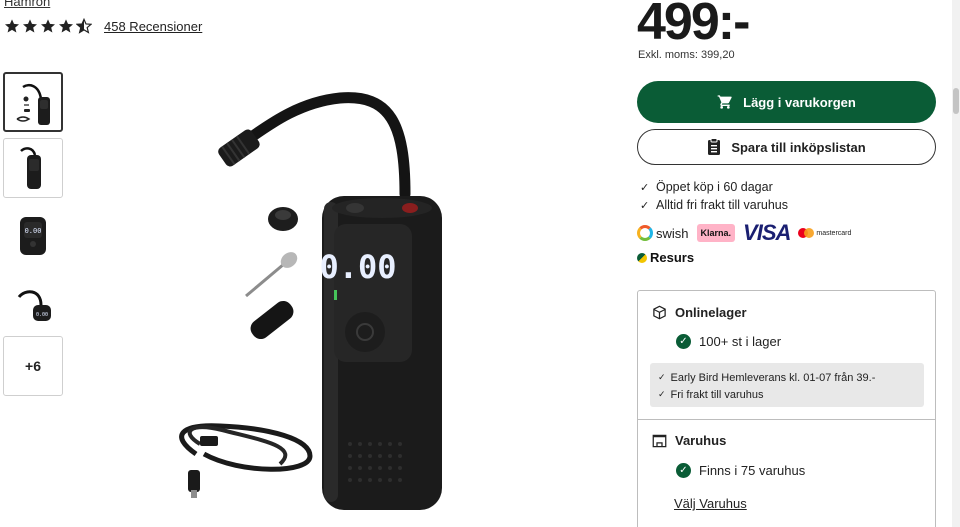  Describe the element at coordinates (27, 4) in the screenshot. I see `brand-link: Hamron` at that location.